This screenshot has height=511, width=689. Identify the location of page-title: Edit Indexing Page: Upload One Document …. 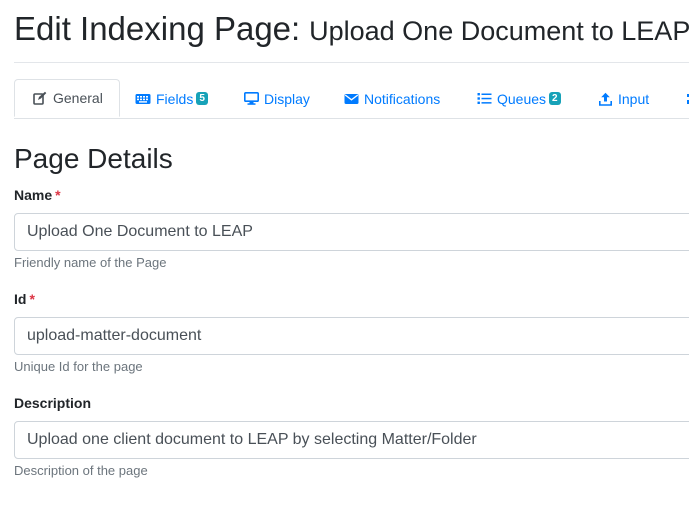
(351, 29).